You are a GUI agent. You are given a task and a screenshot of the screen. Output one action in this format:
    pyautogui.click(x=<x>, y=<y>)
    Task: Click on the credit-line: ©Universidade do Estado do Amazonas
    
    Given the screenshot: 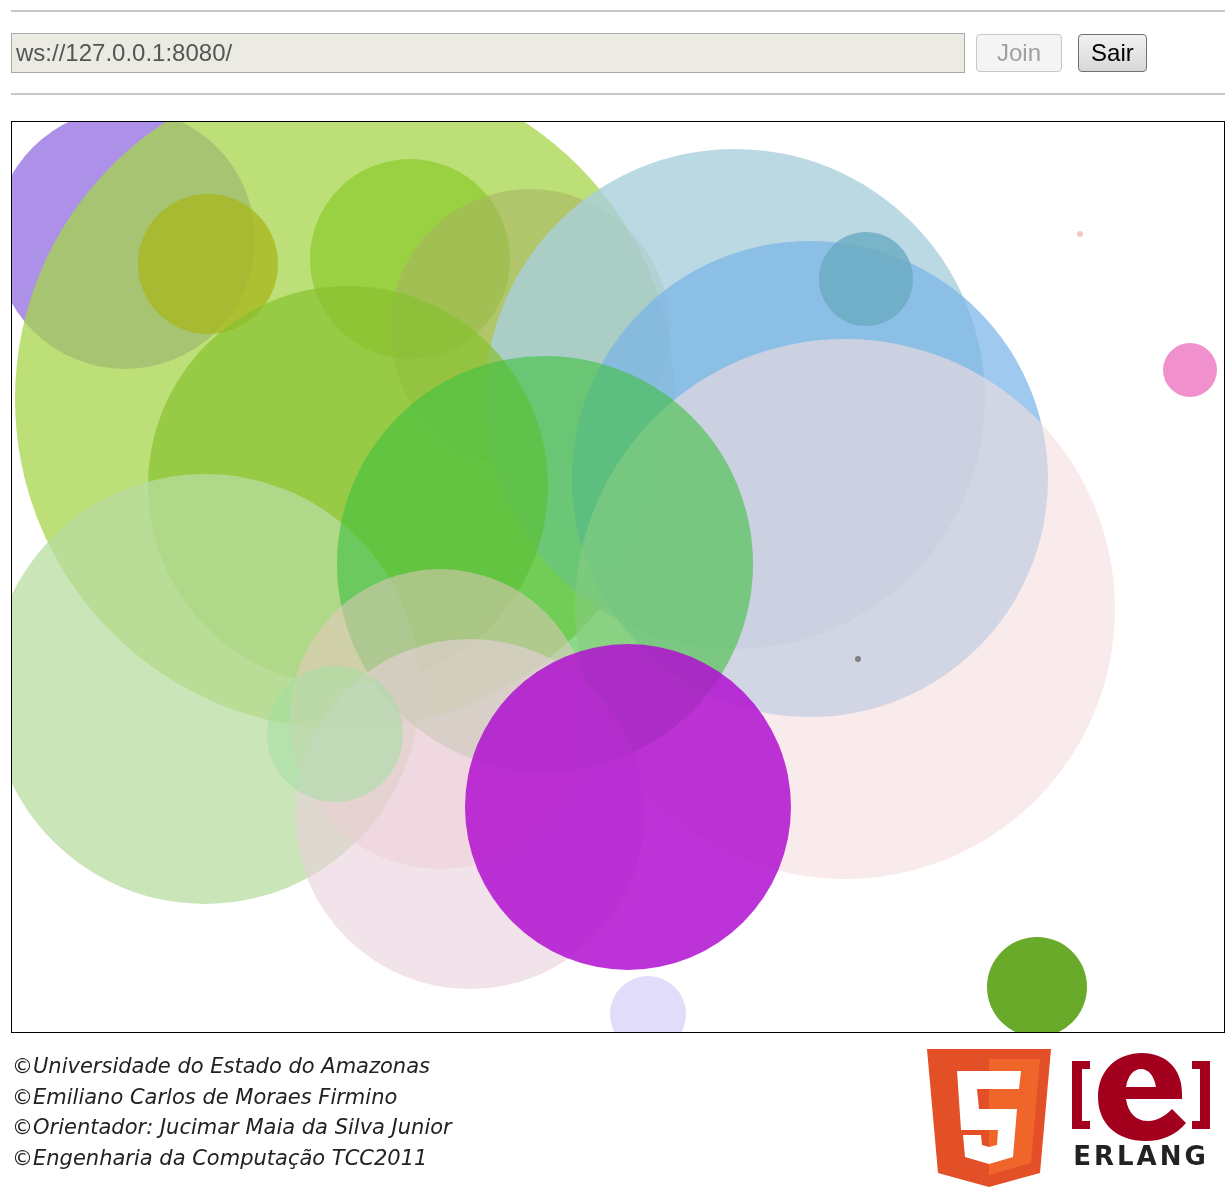 What is the action you would take?
    pyautogui.click(x=221, y=1066)
    